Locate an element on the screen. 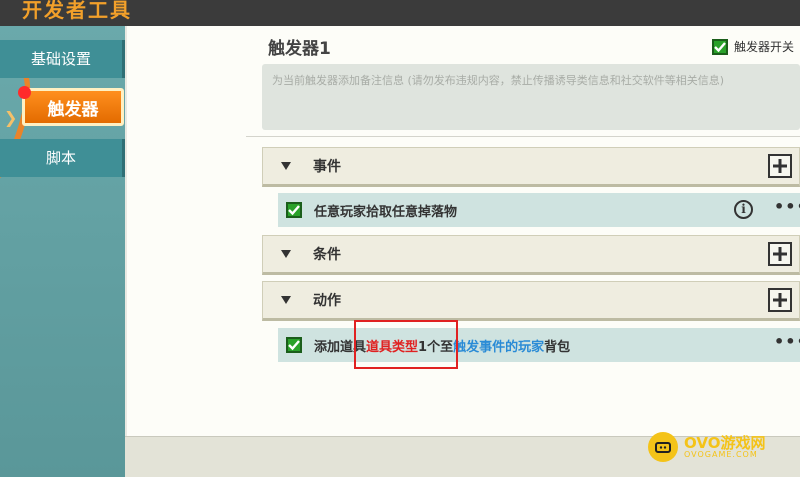 This screenshot has width=800, height=477. watermark: OVO游戏网 OVOGAME.COM is located at coordinates (706, 447).